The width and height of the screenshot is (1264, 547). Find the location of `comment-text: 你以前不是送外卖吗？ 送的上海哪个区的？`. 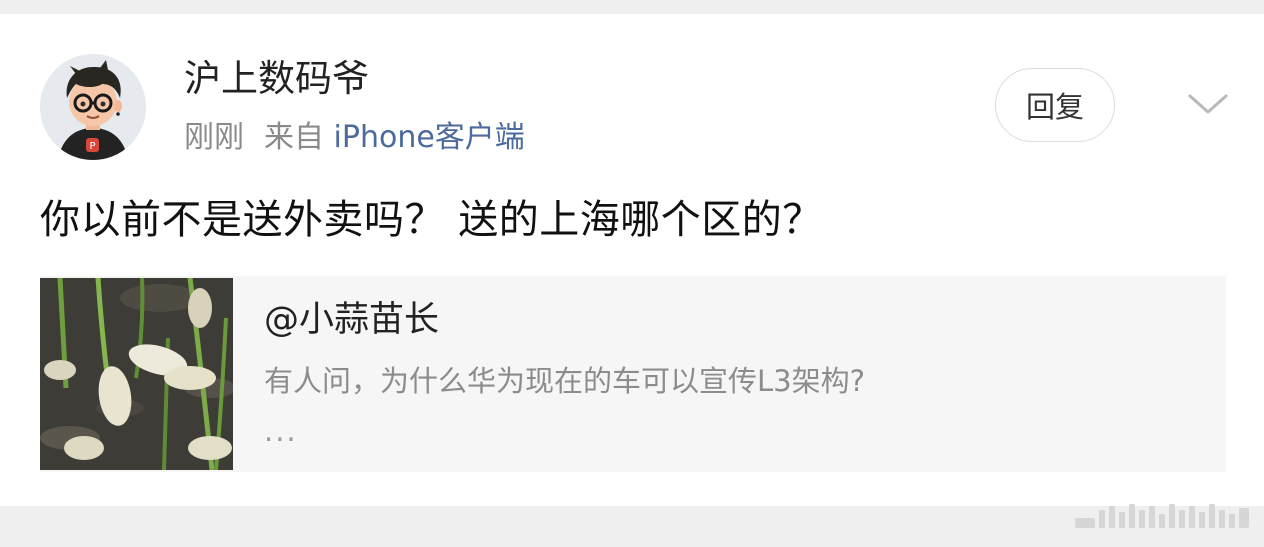

comment-text: 你以前不是送外卖吗？ 送的上海哪个区的？ is located at coordinates (431, 220).